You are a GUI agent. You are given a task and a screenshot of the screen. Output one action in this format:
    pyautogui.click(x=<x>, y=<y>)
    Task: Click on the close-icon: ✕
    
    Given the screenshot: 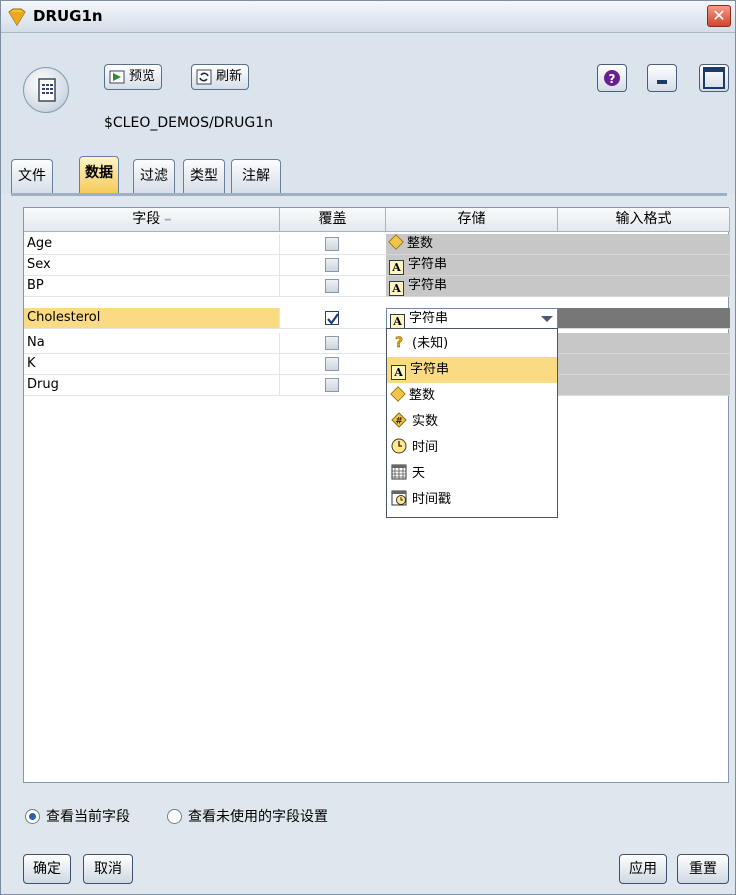 What is the action you would take?
    pyautogui.click(x=719, y=15)
    